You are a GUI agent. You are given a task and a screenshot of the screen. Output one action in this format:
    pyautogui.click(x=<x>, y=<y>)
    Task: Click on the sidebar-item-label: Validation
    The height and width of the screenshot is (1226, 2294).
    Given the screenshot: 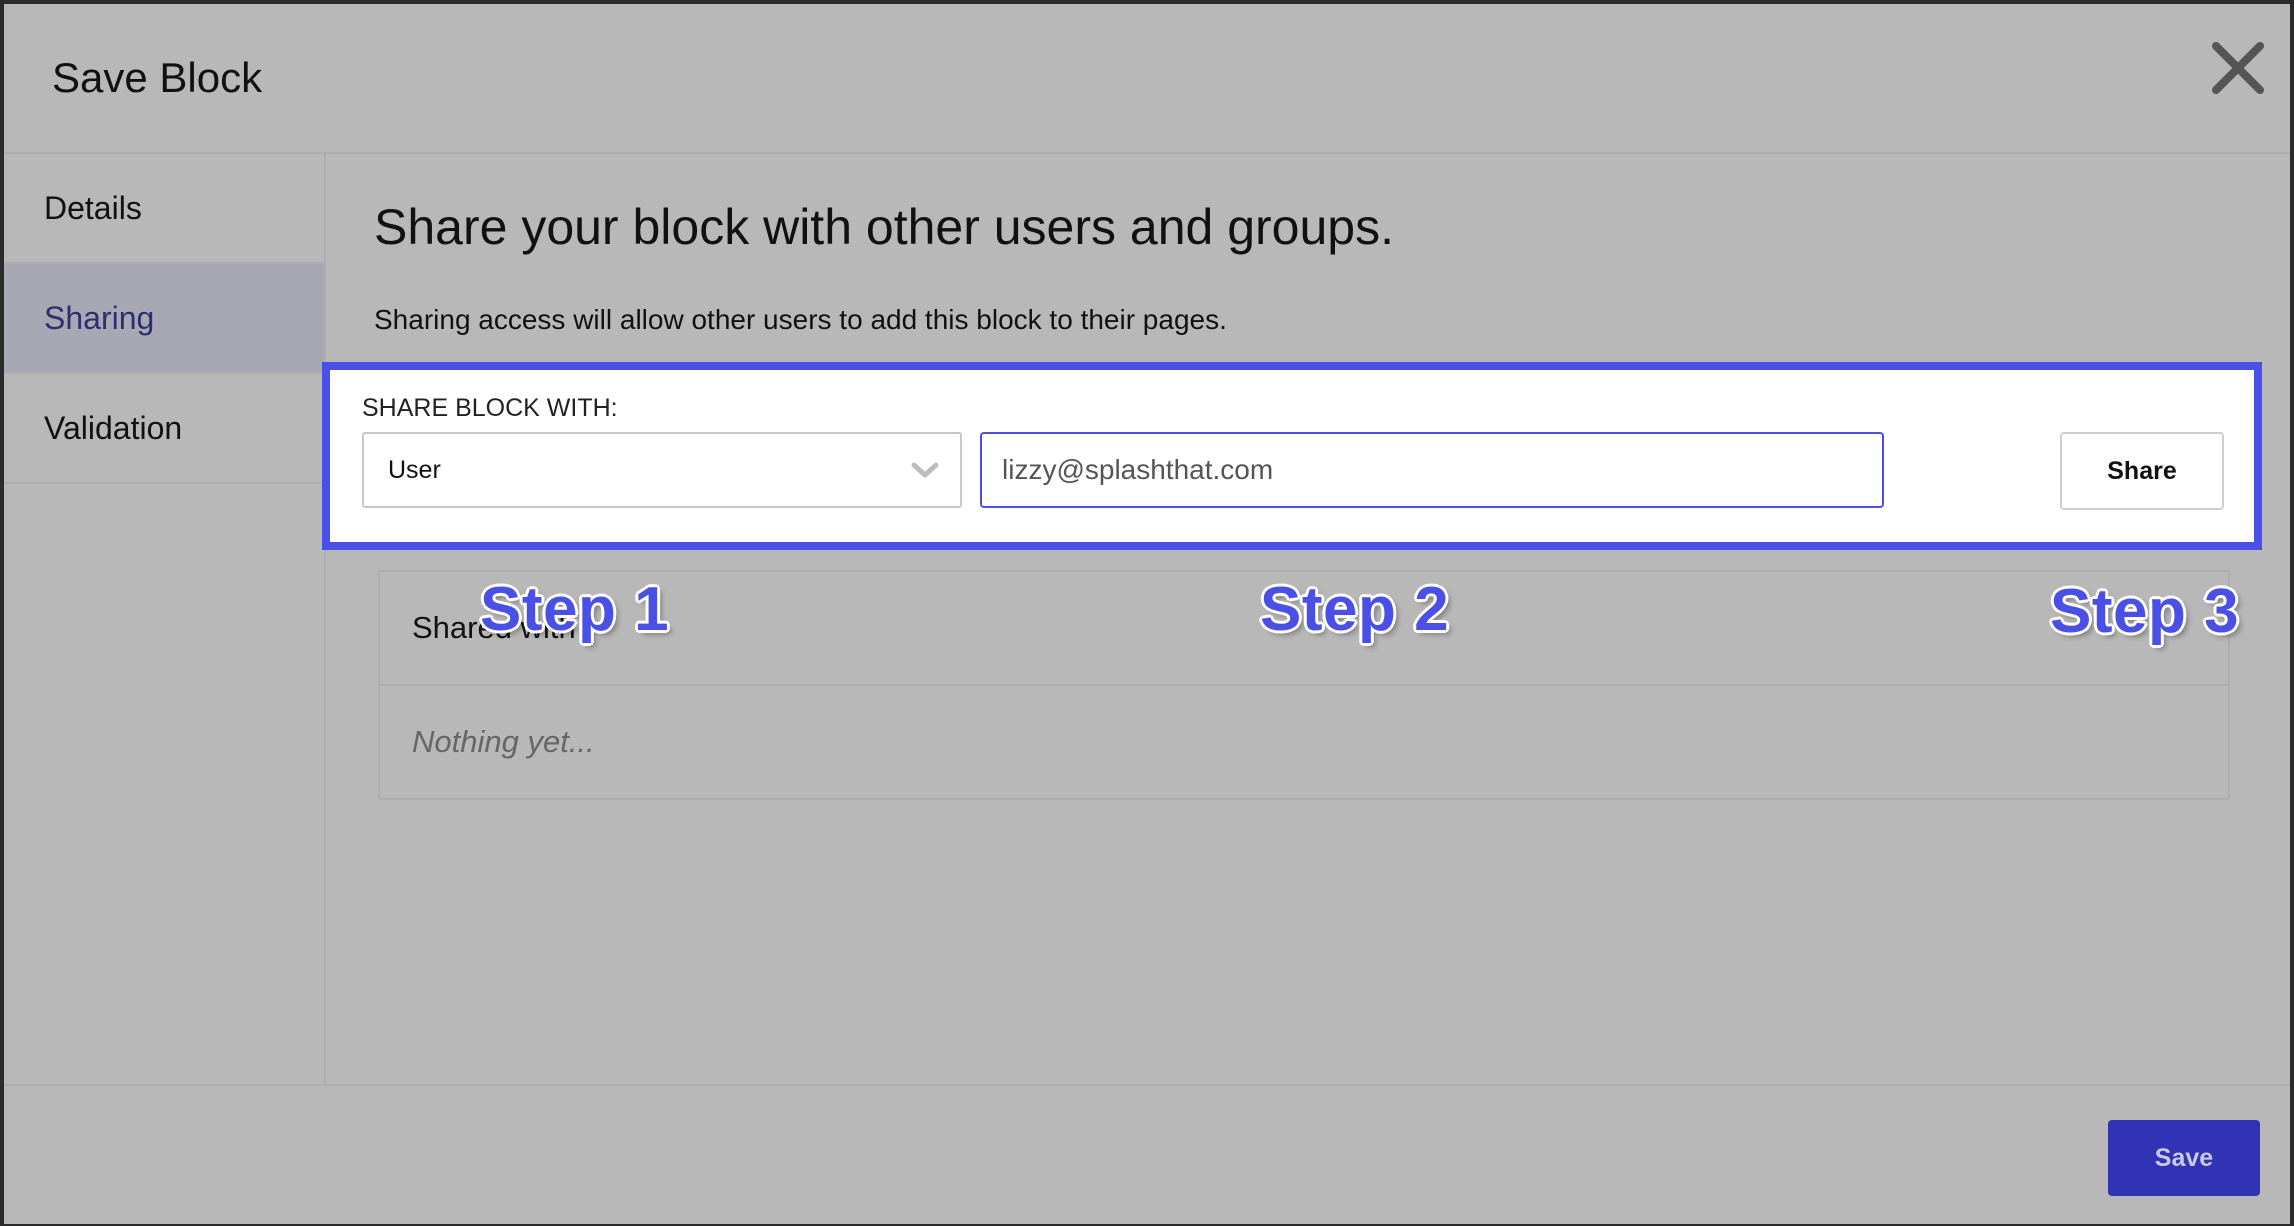 What is the action you would take?
    pyautogui.click(x=113, y=428)
    